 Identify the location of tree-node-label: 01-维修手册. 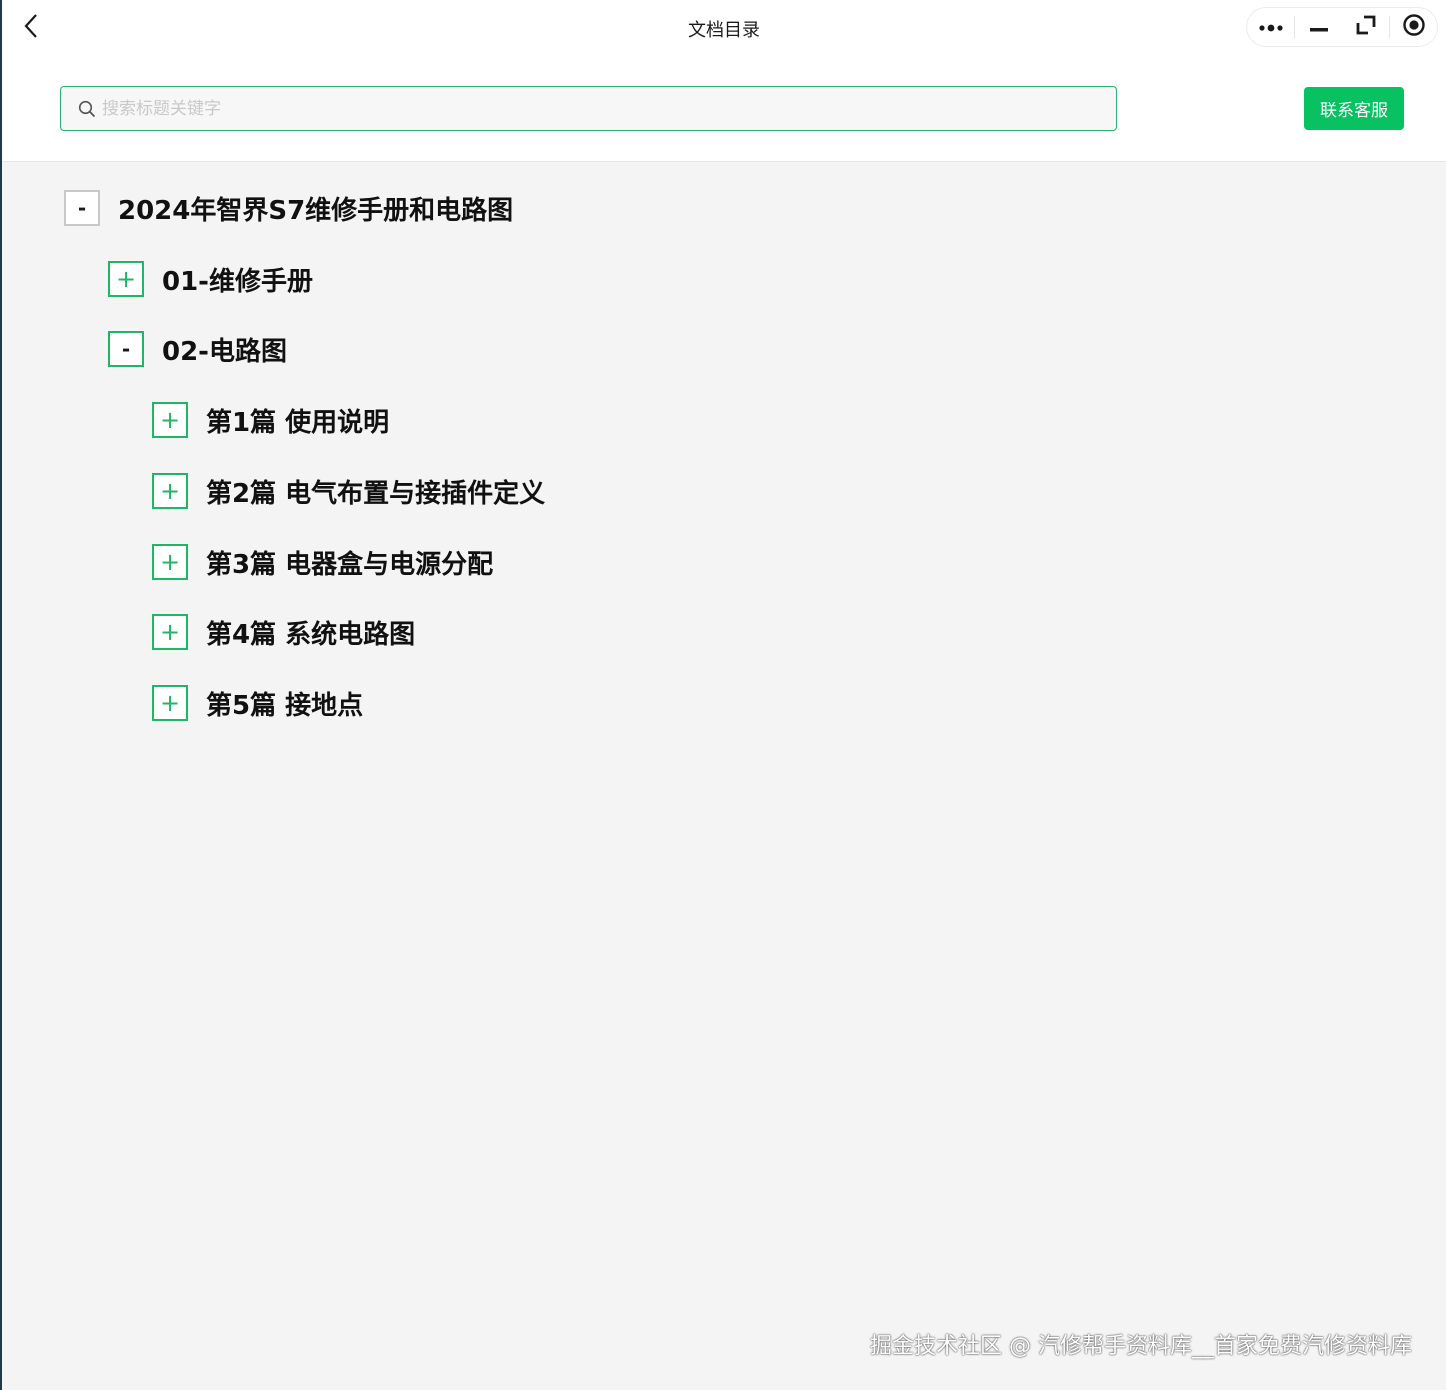
(237, 281).